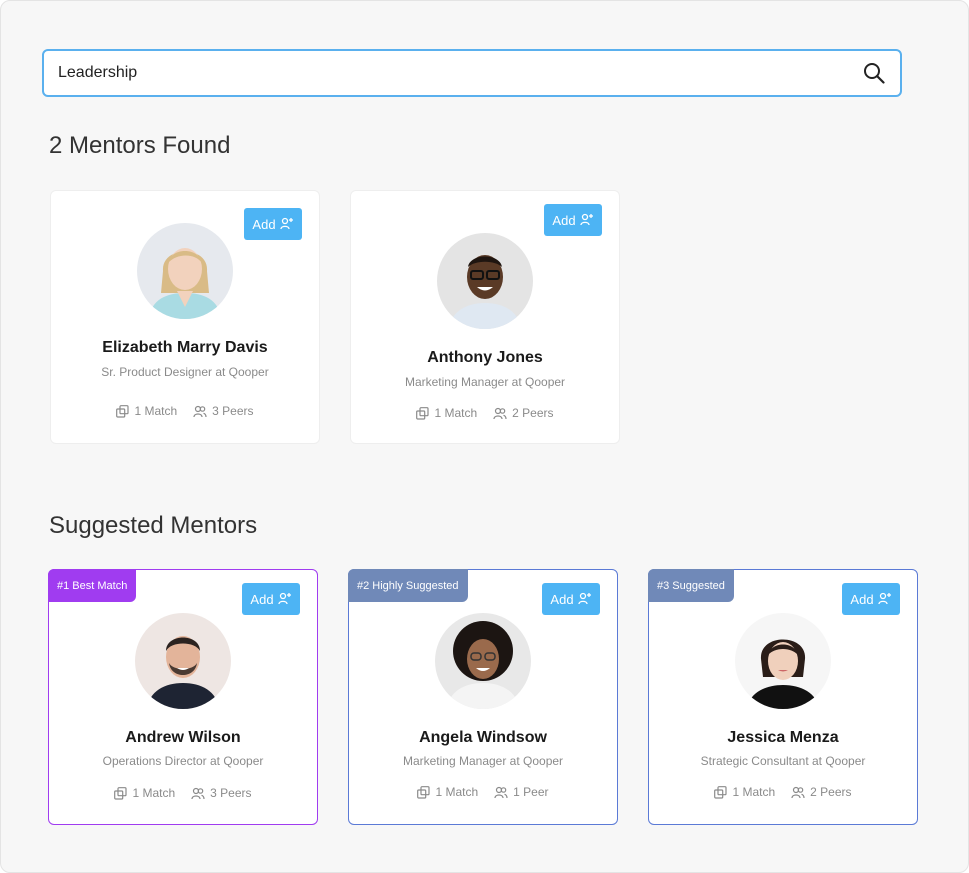 This screenshot has width=969, height=873. What do you see at coordinates (783, 737) in the screenshot?
I see `mentor-name: Jessica Menza` at bounding box center [783, 737].